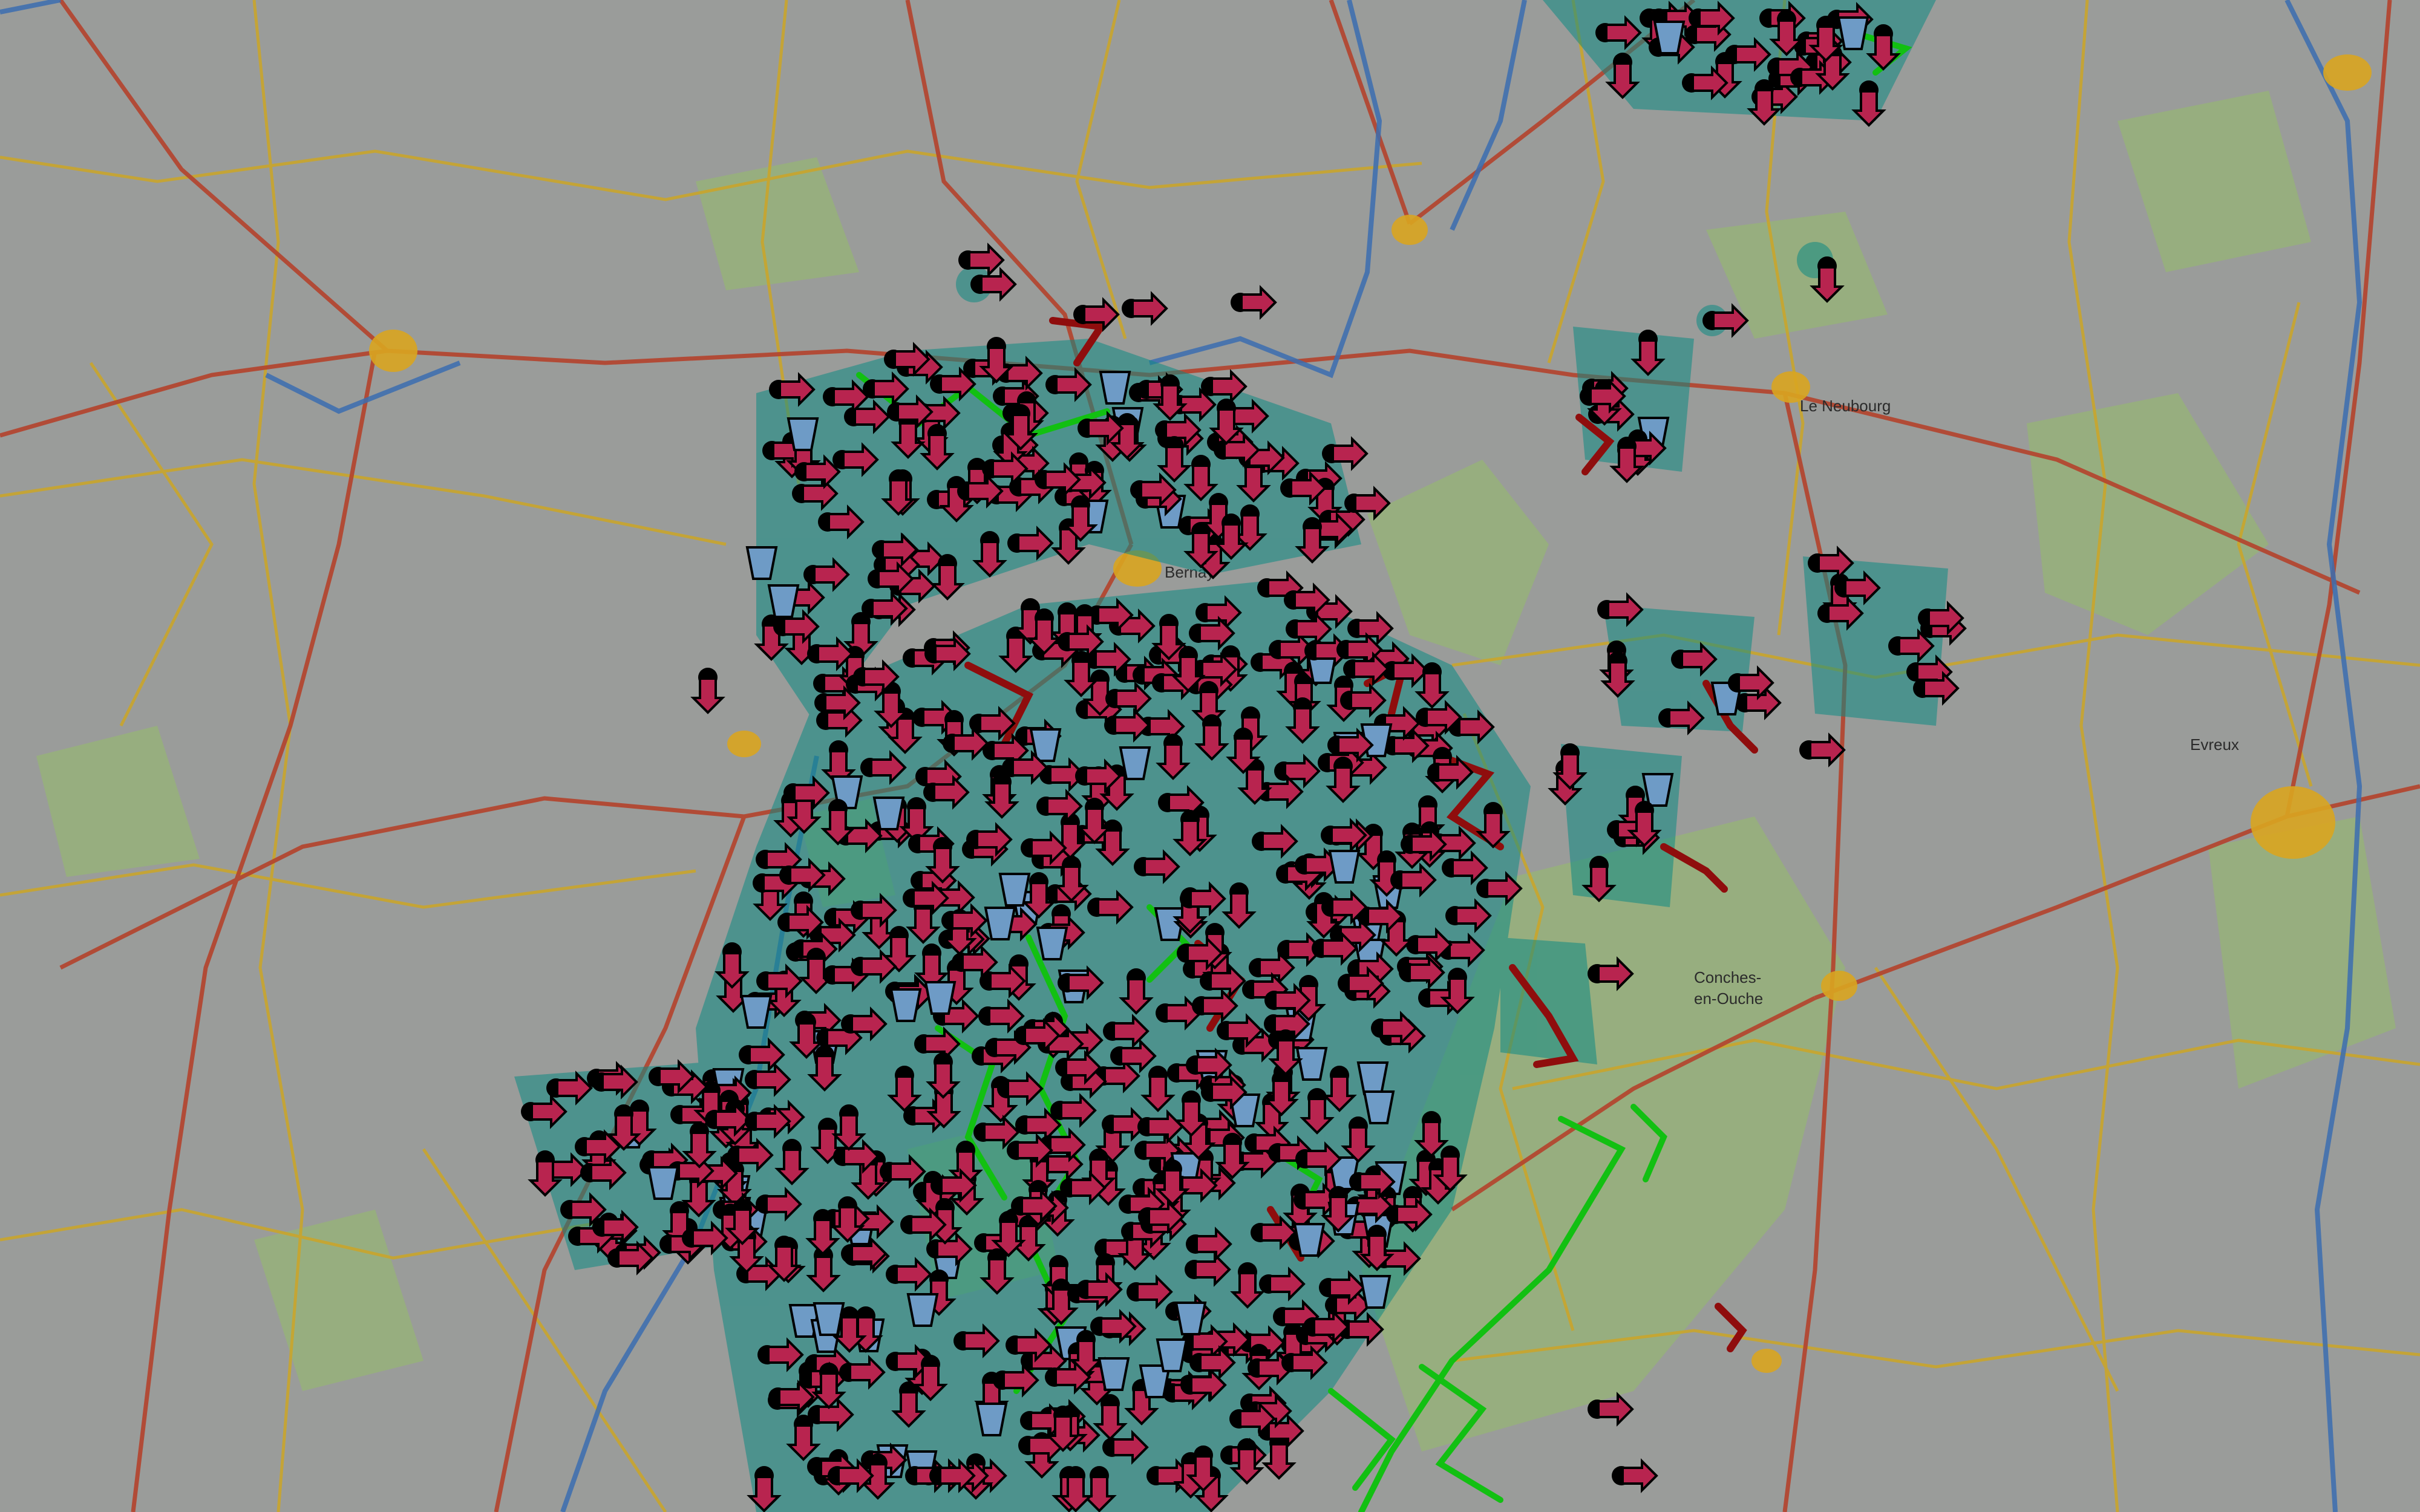  I want to click on label-le-neubourg: Le Neubourg, so click(1845, 406).